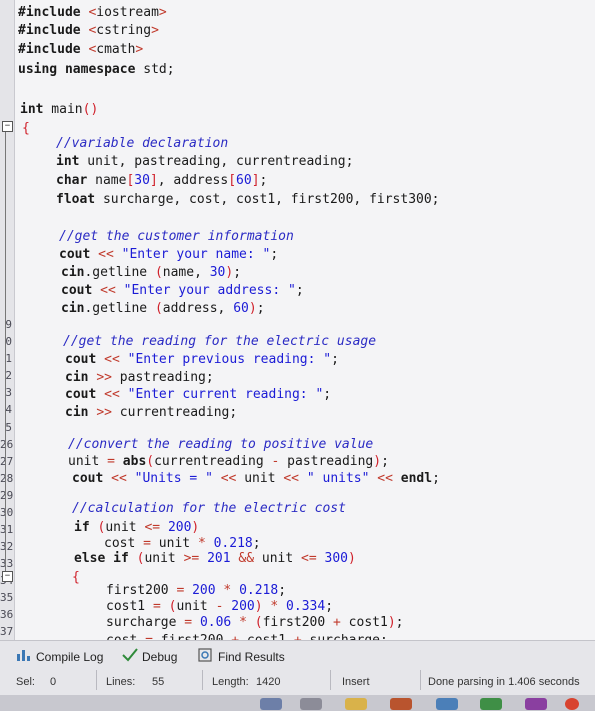 The width and height of the screenshot is (595, 711). Describe the element at coordinates (92, 12) in the screenshot. I see `code-line: #include <iostream>` at that location.